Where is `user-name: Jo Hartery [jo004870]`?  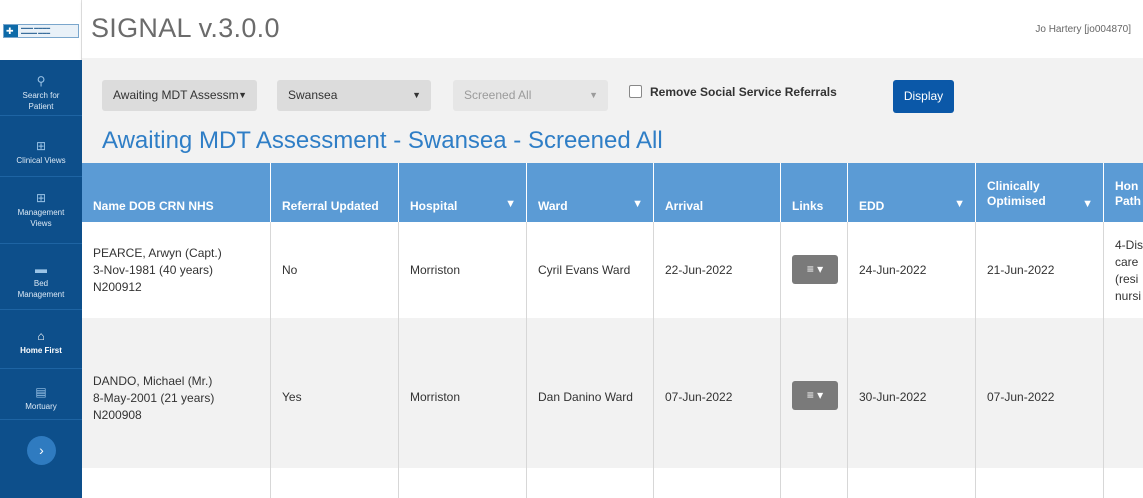
user-name: Jo Hartery [jo004870] is located at coordinates (1083, 29).